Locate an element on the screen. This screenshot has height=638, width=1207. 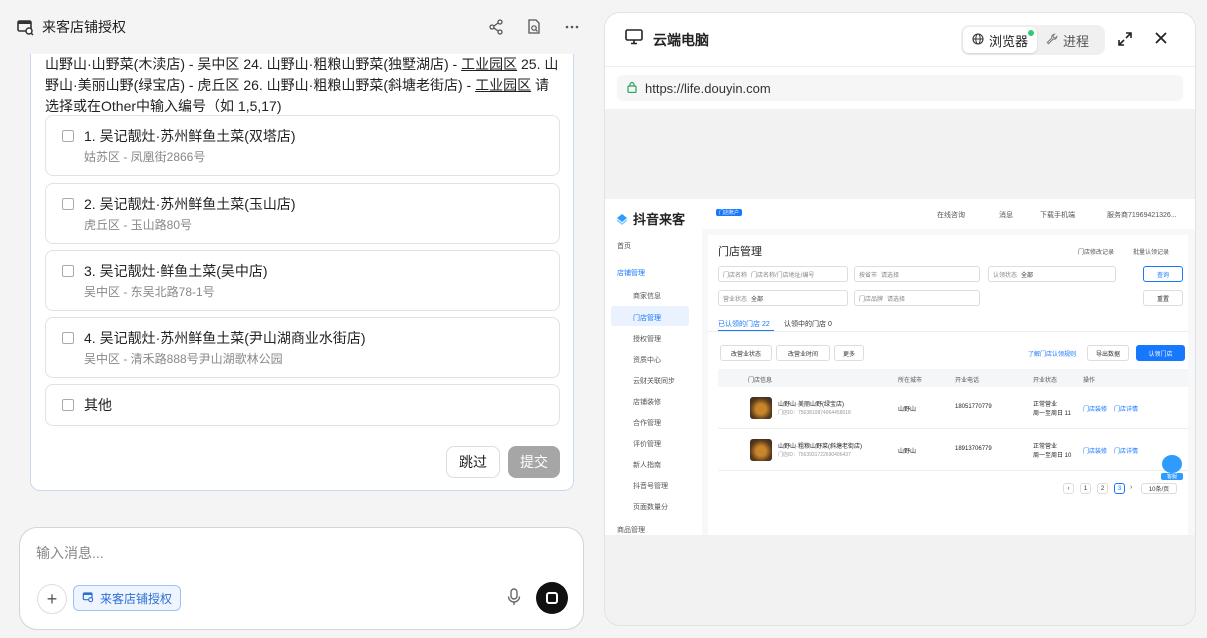
tab-claimed-stores: 已认领的门店 22 is located at coordinates (744, 324).